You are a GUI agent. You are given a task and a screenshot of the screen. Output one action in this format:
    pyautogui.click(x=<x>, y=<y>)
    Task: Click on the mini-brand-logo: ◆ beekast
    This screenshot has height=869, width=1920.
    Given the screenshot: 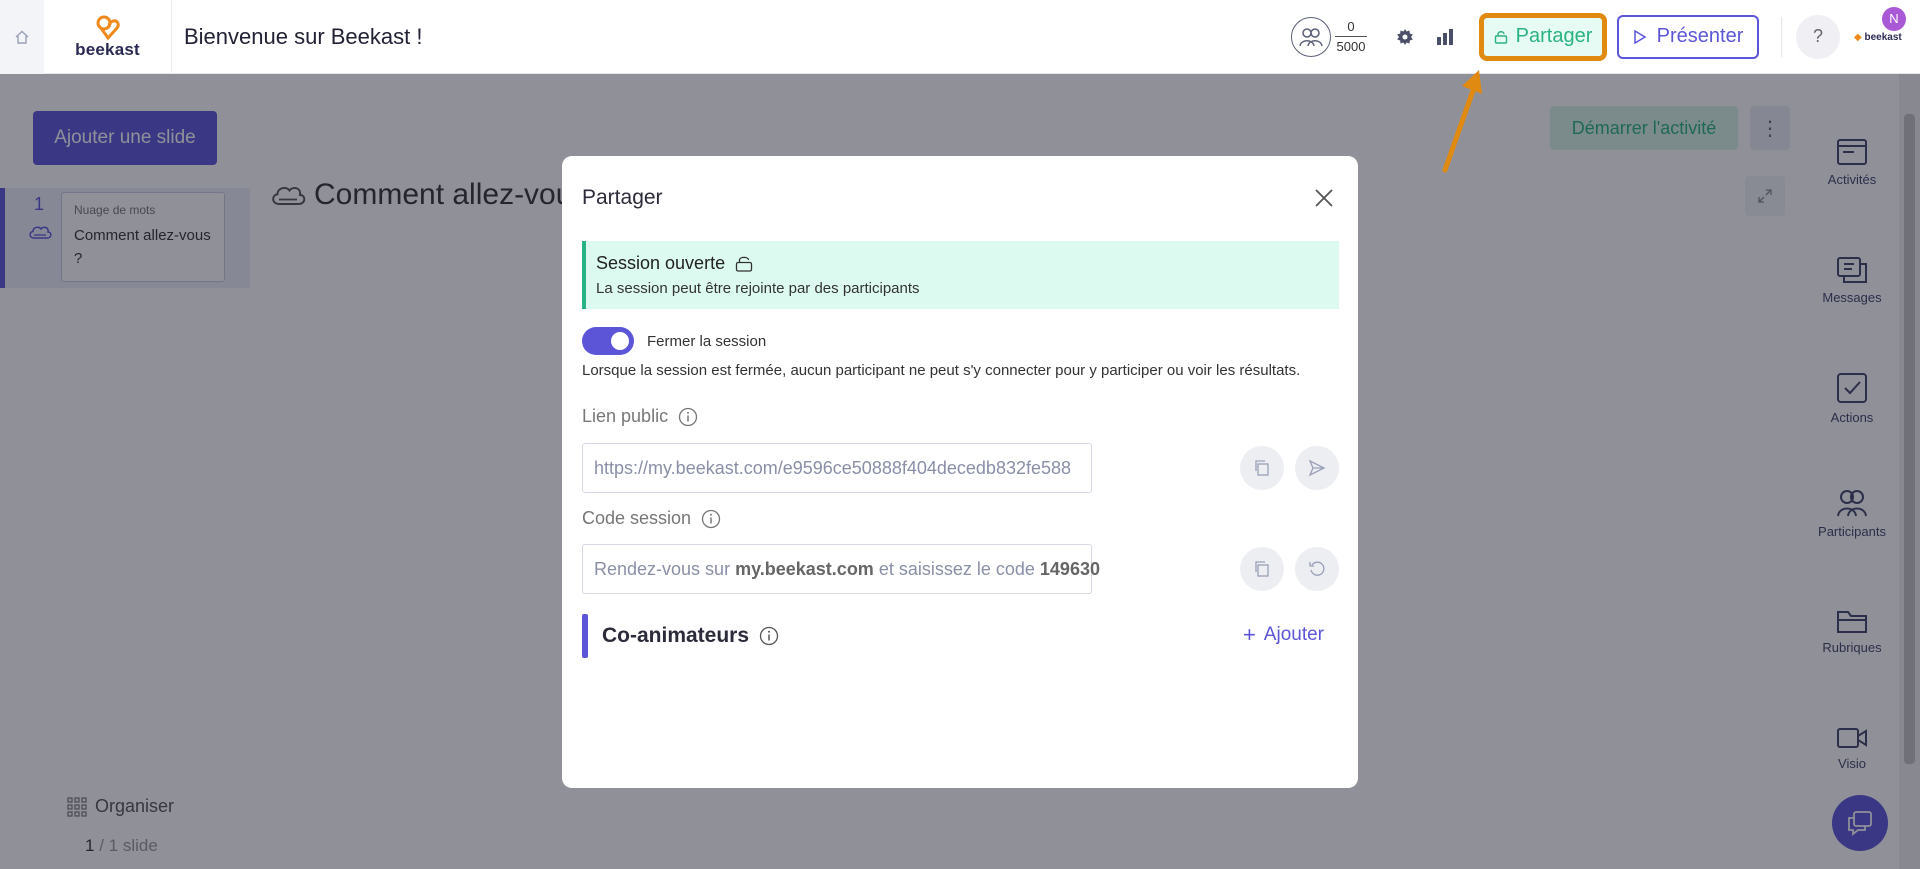 What is the action you would take?
    pyautogui.click(x=1878, y=37)
    